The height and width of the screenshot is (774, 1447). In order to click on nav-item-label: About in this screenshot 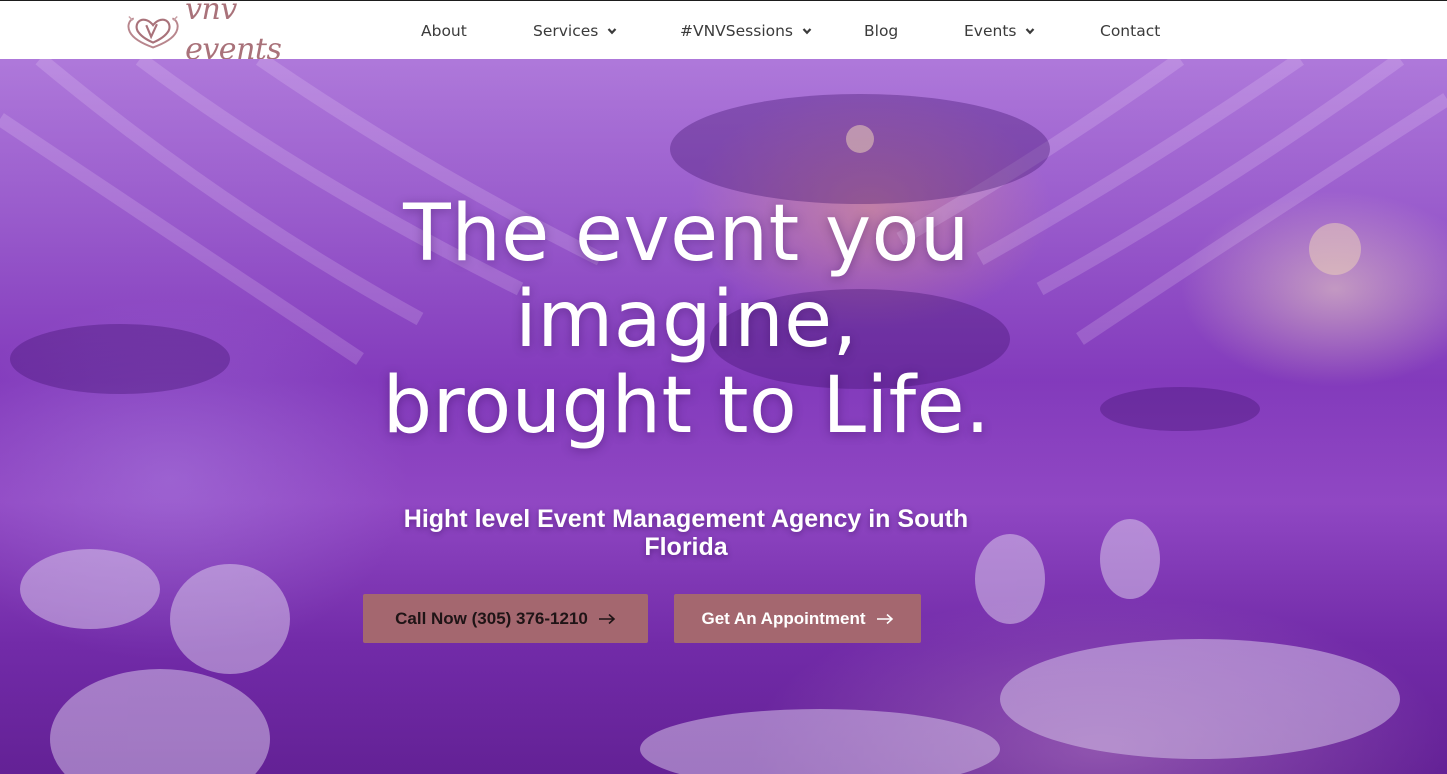, I will do `click(444, 30)`.